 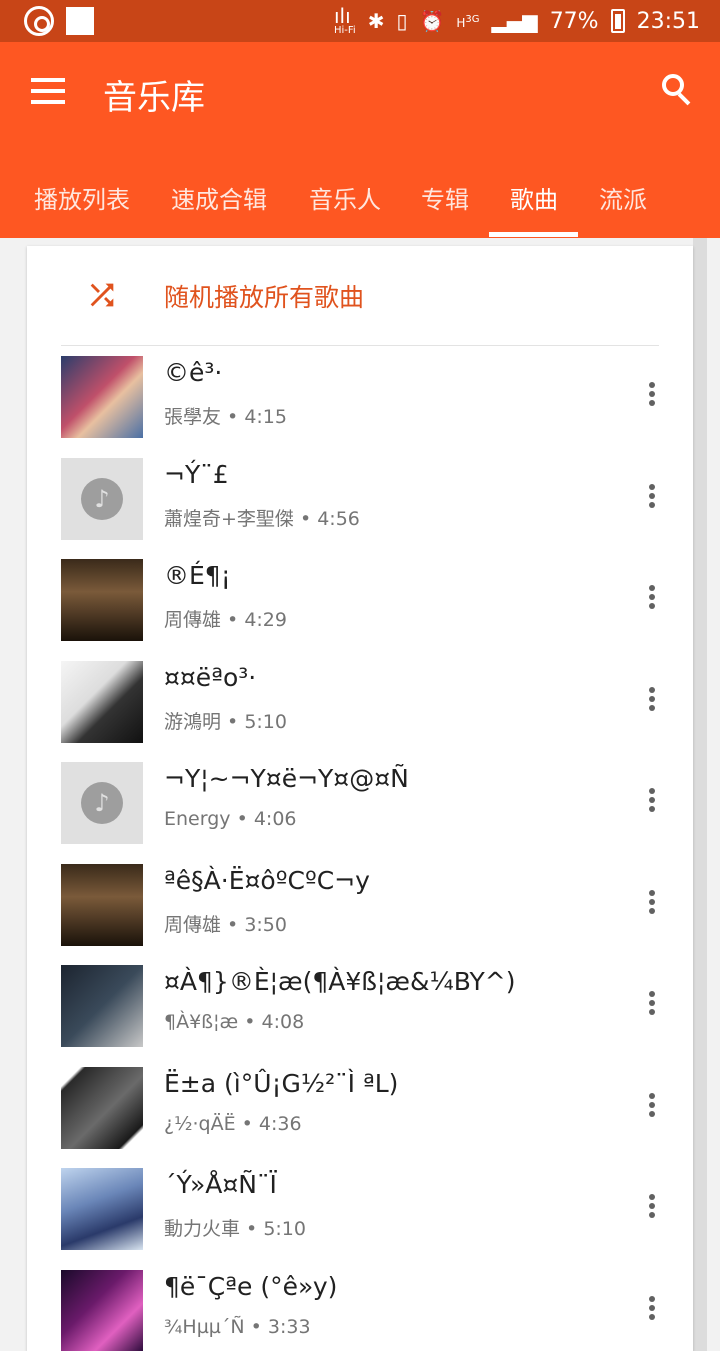 I want to click on mobile-data-icon: H3G, so click(x=468, y=21).